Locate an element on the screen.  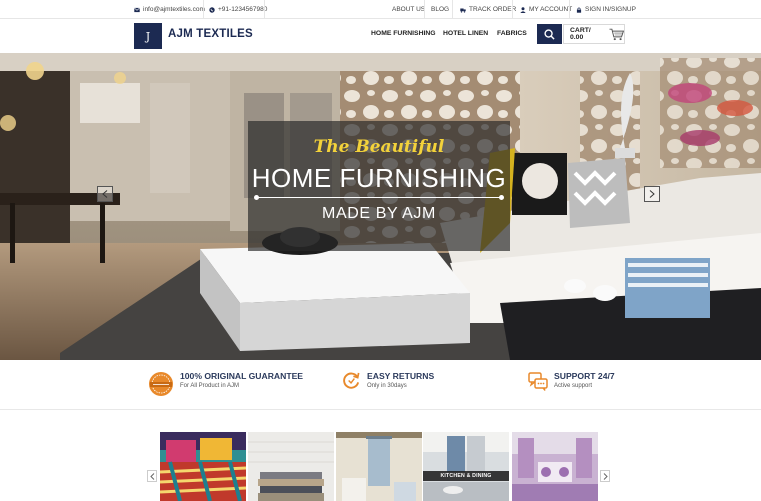
bedding-image is located at coordinates (203, 466).